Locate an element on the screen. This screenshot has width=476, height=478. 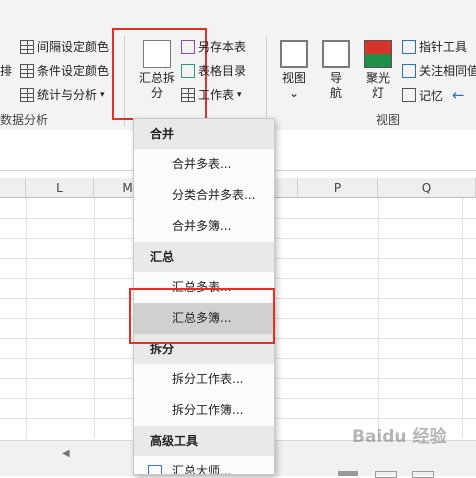
column-header: Q is located at coordinates (427, 188).